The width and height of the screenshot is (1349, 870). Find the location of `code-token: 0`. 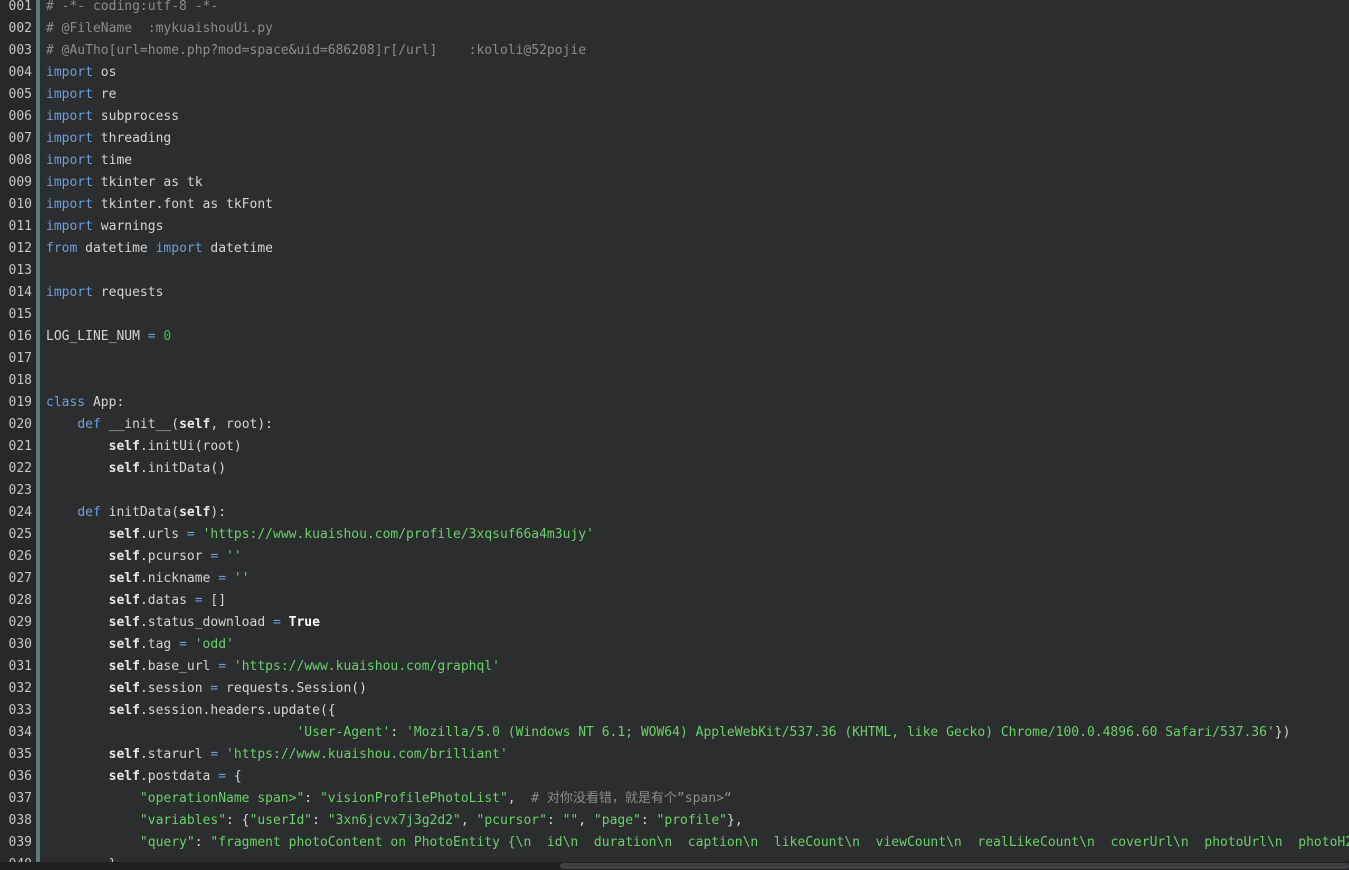

code-token: 0 is located at coordinates (167, 336).